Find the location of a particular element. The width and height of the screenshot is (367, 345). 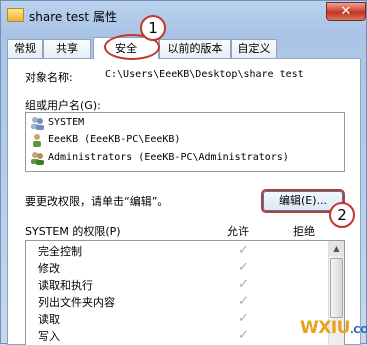

permission-row: 读取和执行 is located at coordinates (65, 285).